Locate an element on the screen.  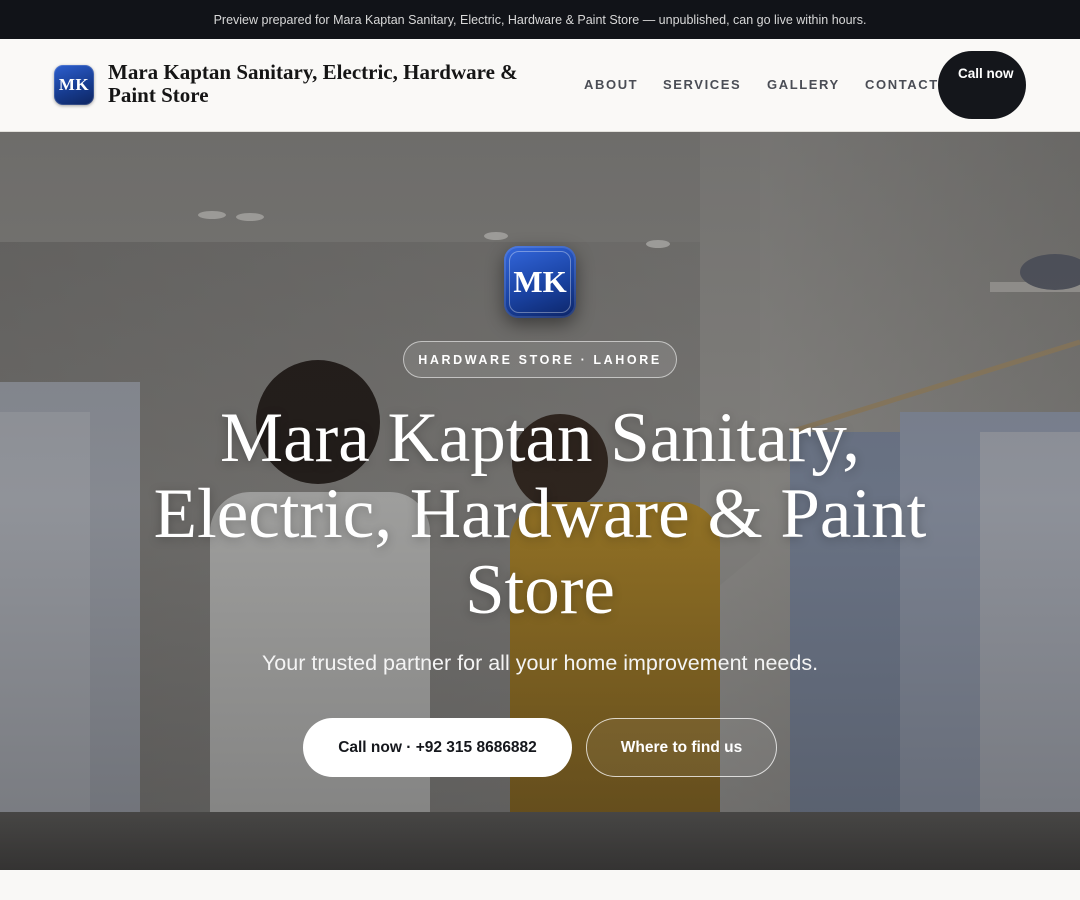
nav-gallery: Gallery is located at coordinates (803, 84).